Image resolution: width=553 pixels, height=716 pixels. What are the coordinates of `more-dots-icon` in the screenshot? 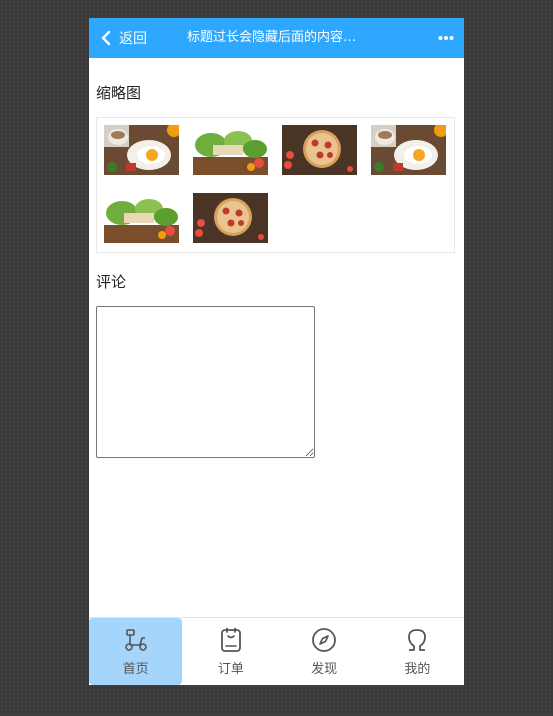 It's located at (446, 38).